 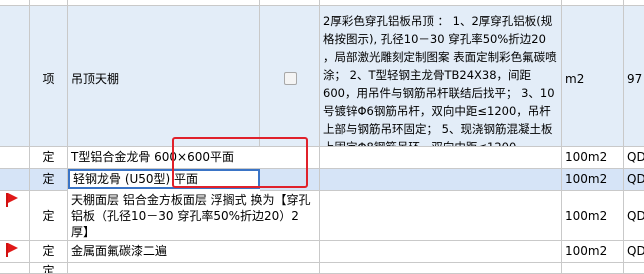 What do you see at coordinates (322, 268) in the screenshot?
I see `table-row: 定` at bounding box center [322, 268].